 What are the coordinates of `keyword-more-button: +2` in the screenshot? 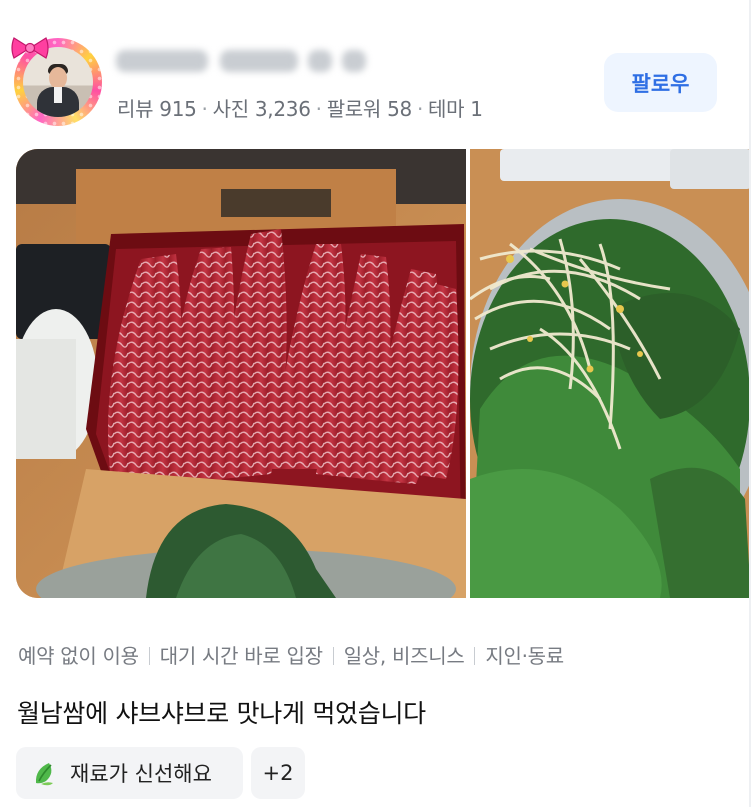 It's located at (278, 773).